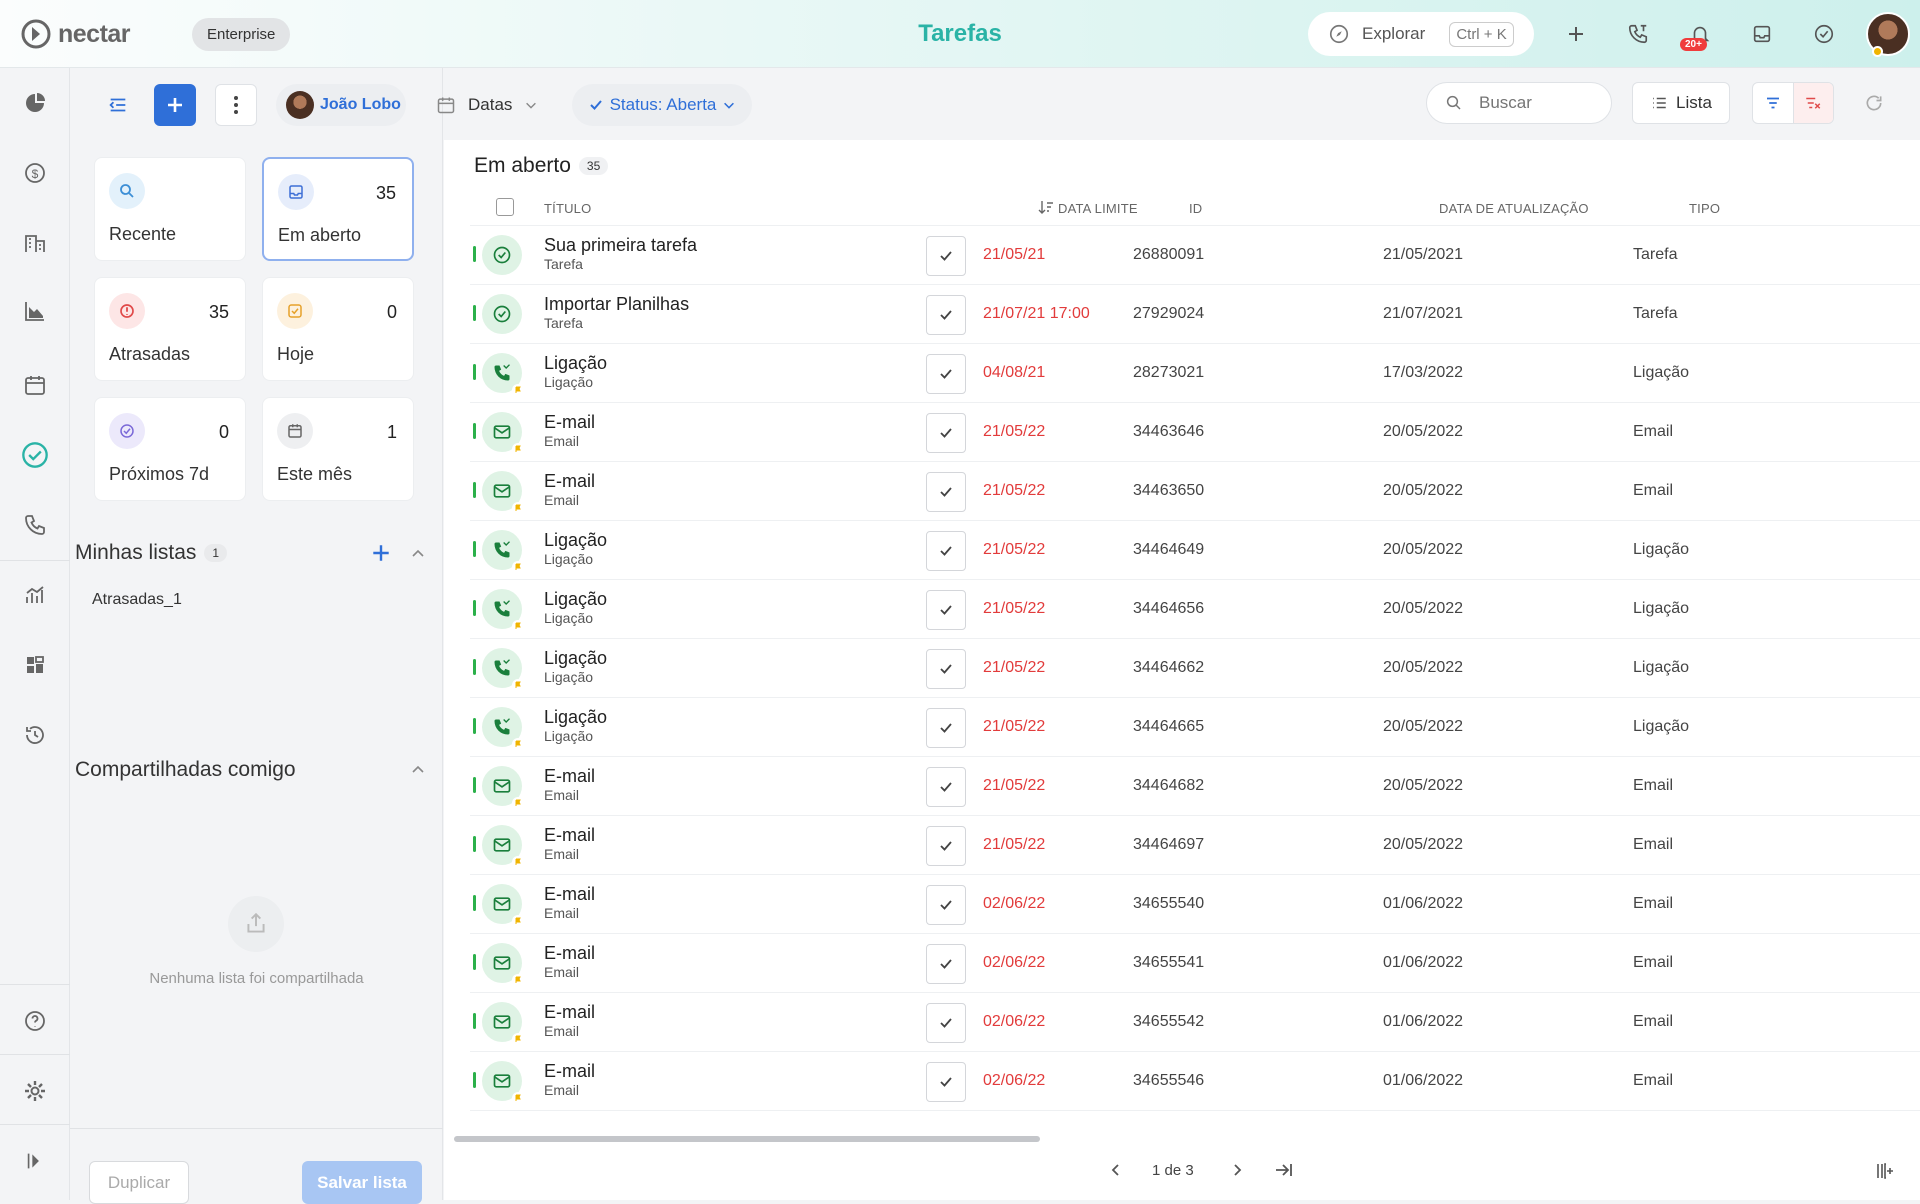 The image size is (1920, 1204). I want to click on dashboard-icon, so click(35, 103).